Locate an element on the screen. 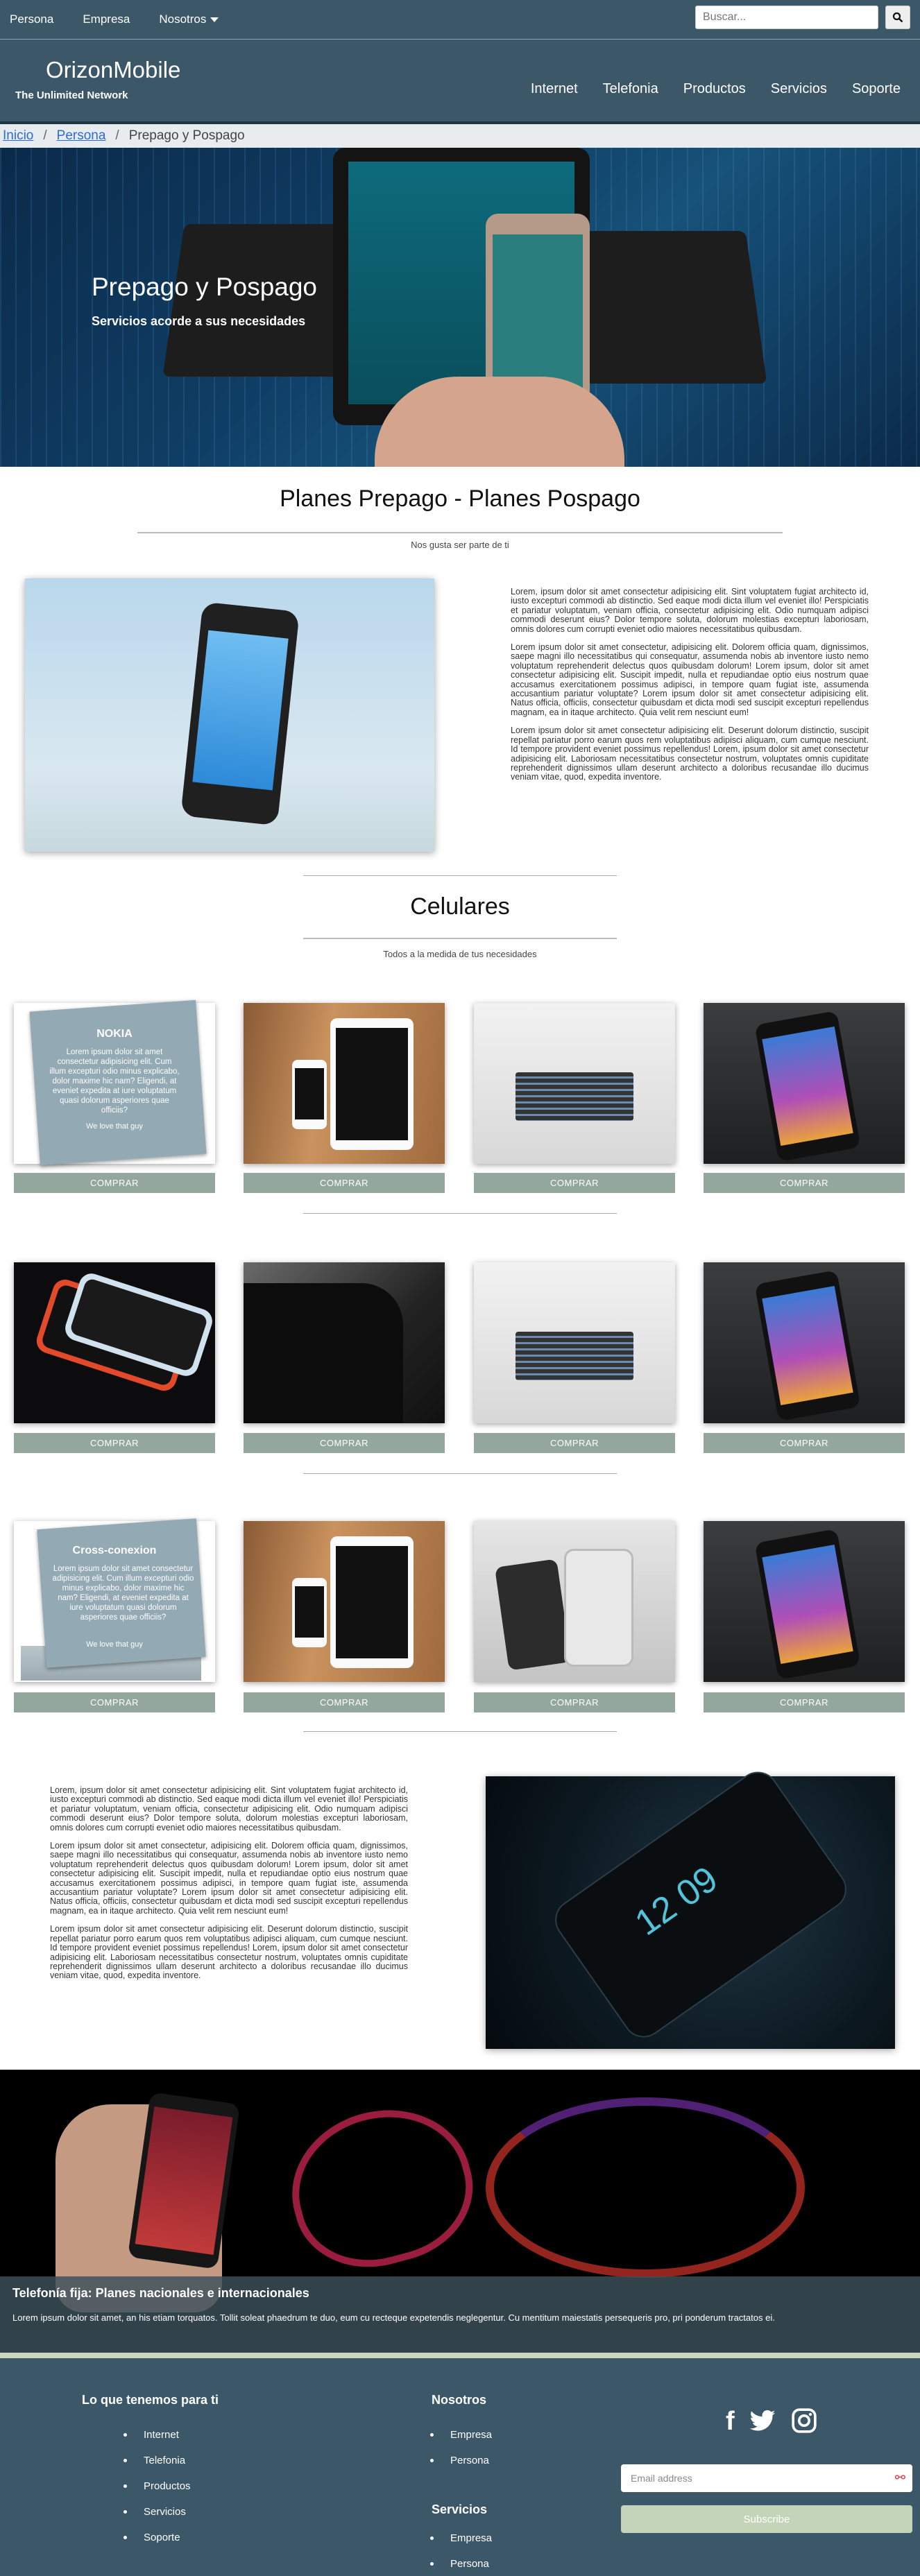 The image size is (920, 2576). footer-link-soporte: Soporte is located at coordinates (157, 2537).